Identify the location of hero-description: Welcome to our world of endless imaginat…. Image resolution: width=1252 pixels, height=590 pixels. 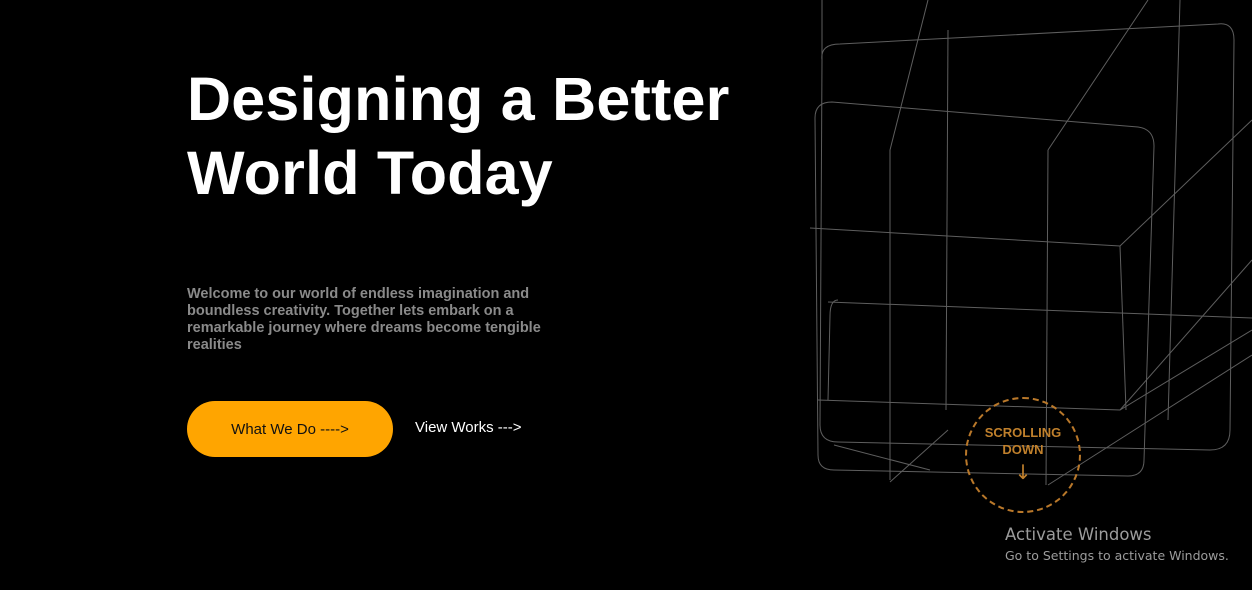
(364, 319).